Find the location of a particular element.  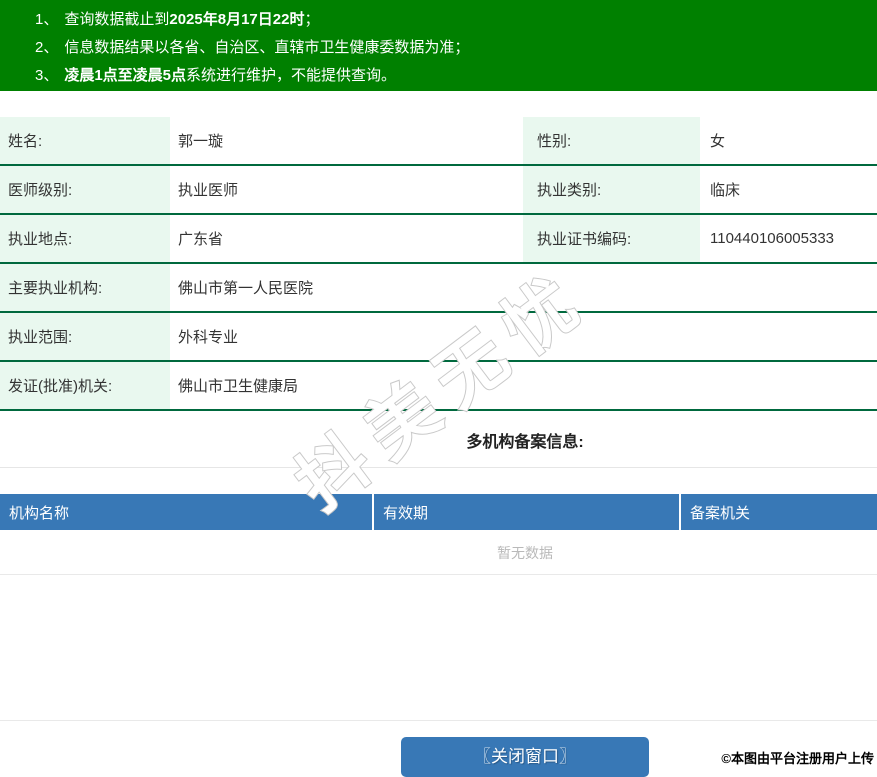

field-label-certificate-number: 执业证书编码: is located at coordinates (611, 238).